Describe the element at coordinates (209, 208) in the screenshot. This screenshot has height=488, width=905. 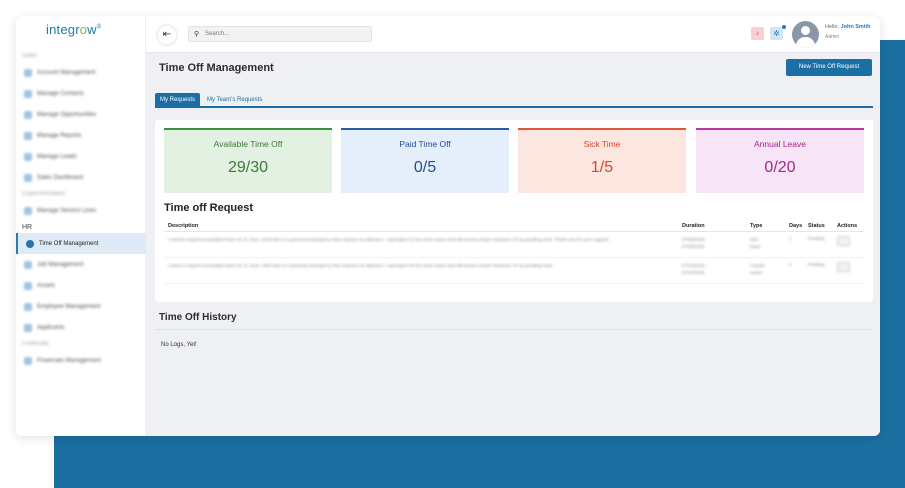
I see `request-table-title: Time off Request` at that location.